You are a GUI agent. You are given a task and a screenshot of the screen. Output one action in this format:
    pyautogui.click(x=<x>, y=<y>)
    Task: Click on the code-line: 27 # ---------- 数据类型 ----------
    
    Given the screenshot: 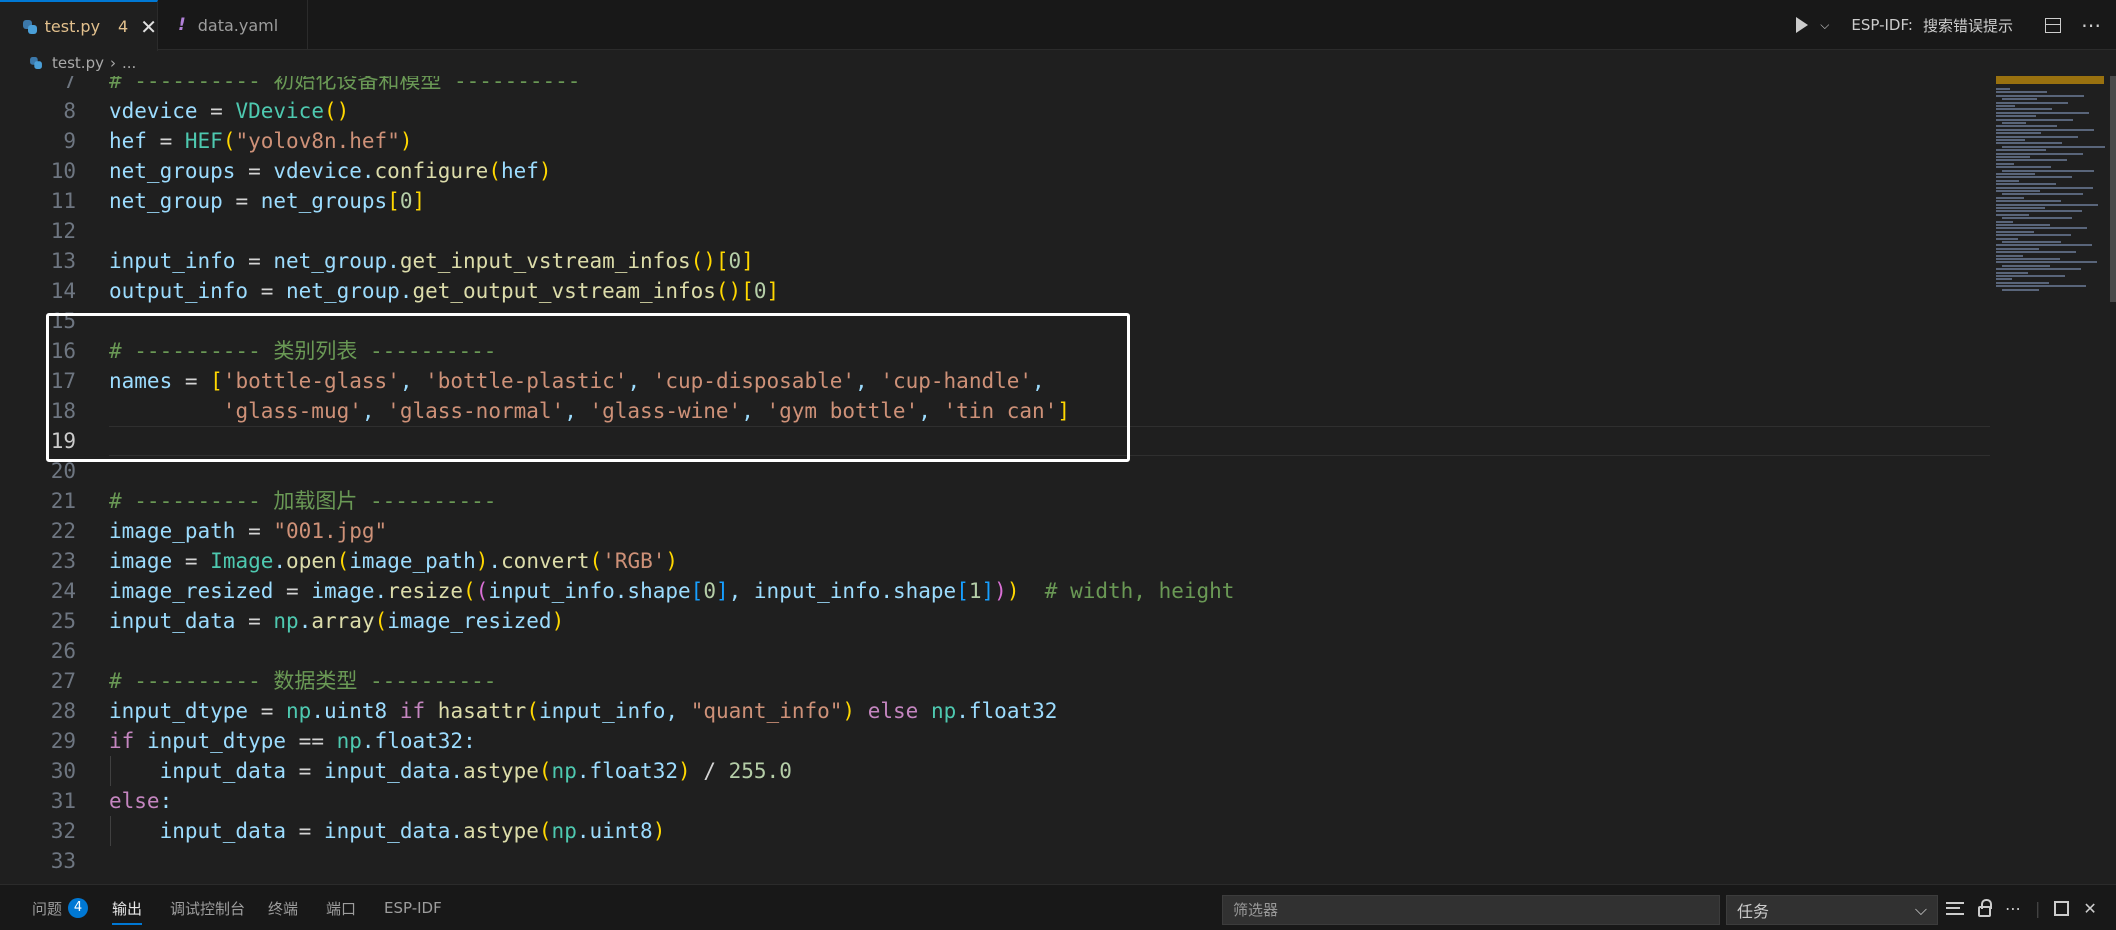 What is the action you would take?
    pyautogui.click(x=995, y=681)
    